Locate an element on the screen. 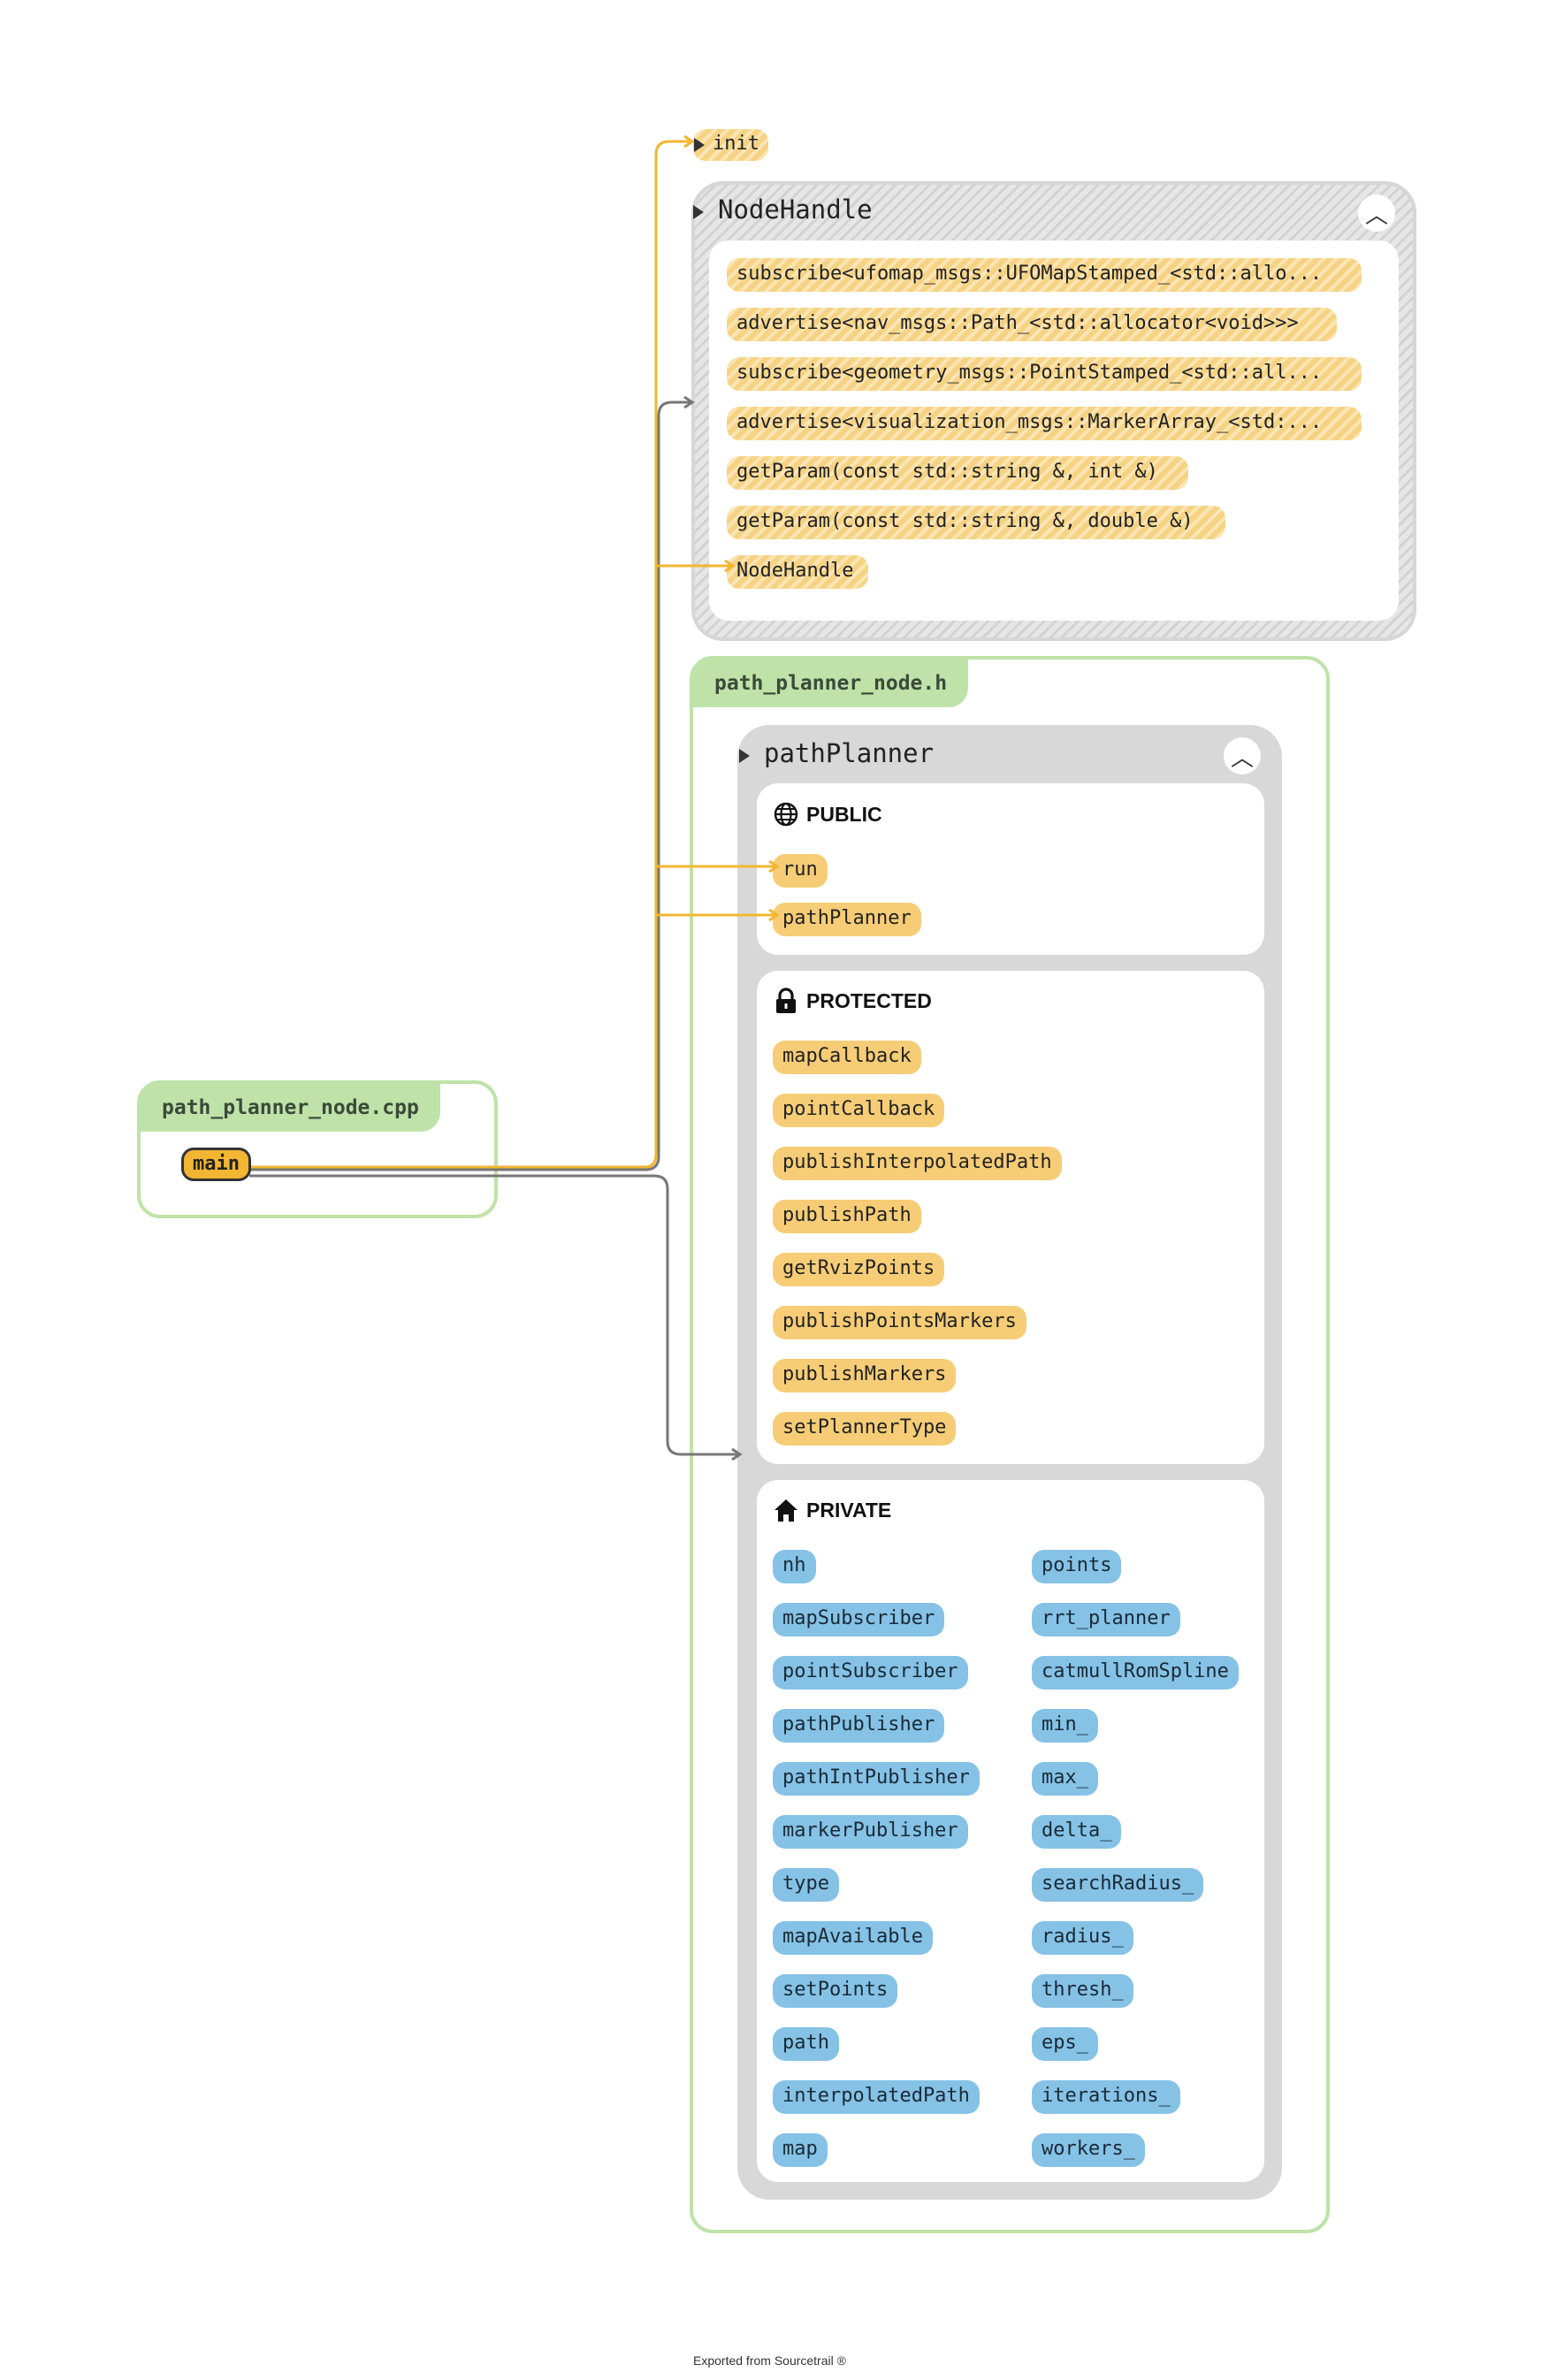 Image resolution: width=1549 pixels, height=2380 pixels. member-path: path is located at coordinates (806, 2044).